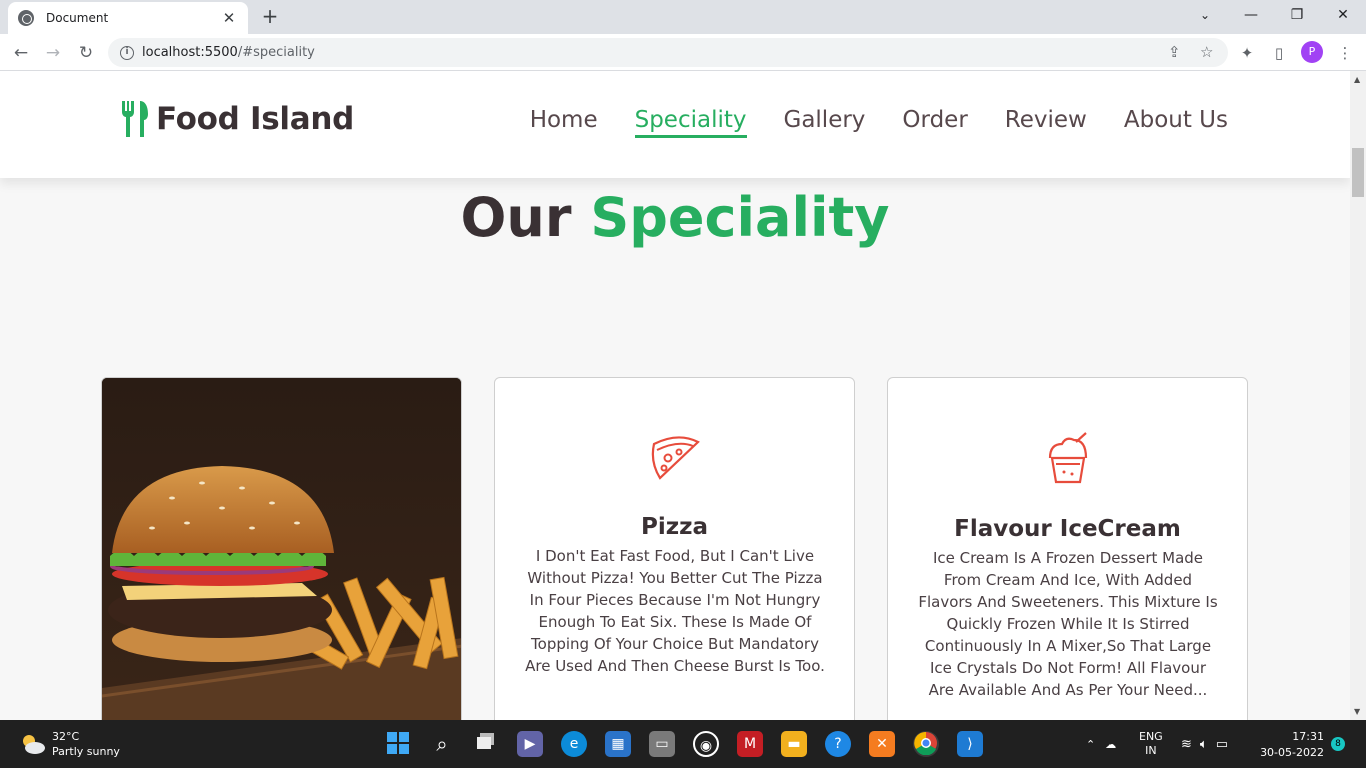  Describe the element at coordinates (1247, 53) in the screenshot. I see `extensions-icon: ✦` at that location.